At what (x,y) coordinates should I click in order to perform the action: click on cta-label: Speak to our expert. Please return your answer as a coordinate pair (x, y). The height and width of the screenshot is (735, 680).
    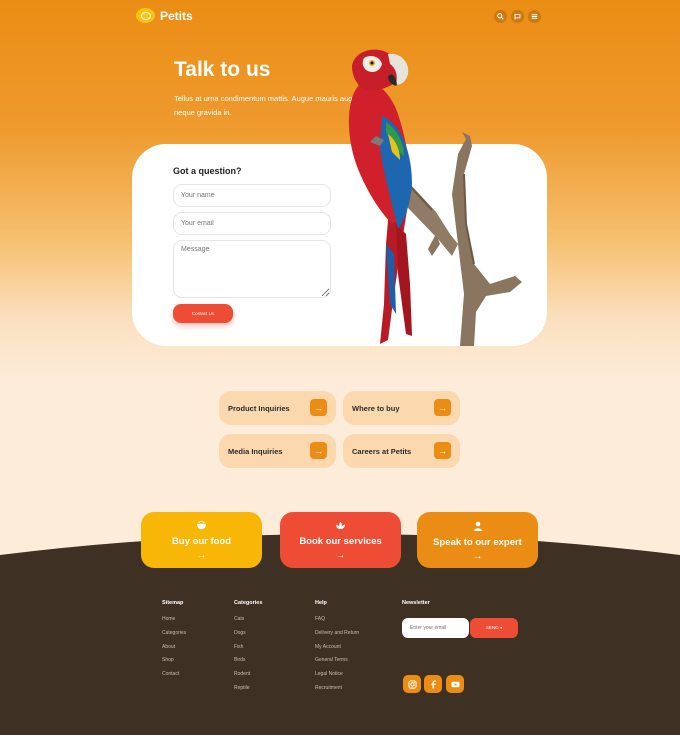
    Looking at the image, I should click on (477, 542).